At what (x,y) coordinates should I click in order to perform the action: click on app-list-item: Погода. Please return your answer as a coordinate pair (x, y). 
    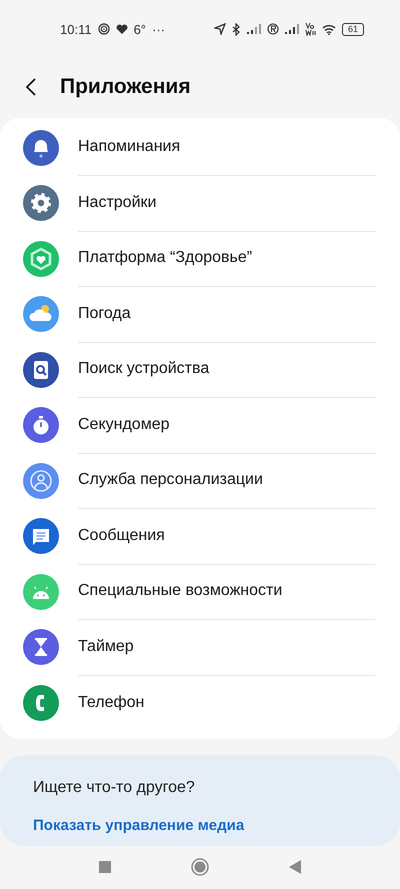
    Looking at the image, I should click on (200, 314).